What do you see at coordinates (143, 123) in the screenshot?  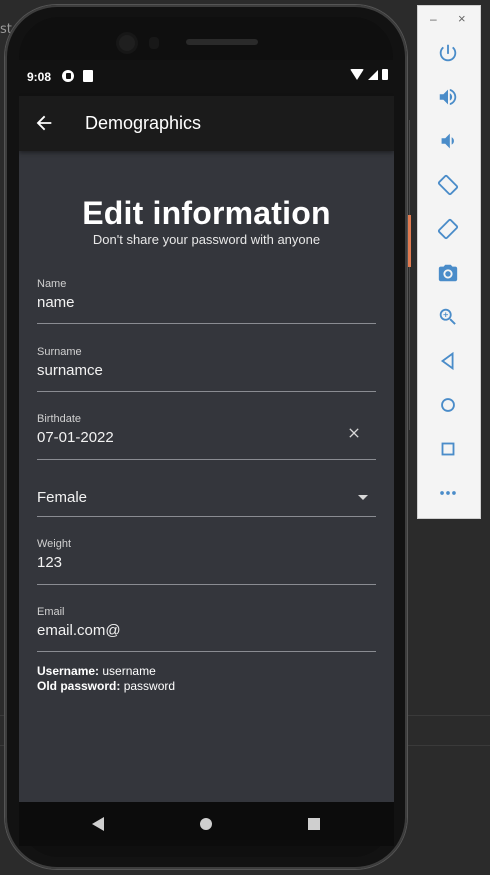 I see `page-title: Demographics` at bounding box center [143, 123].